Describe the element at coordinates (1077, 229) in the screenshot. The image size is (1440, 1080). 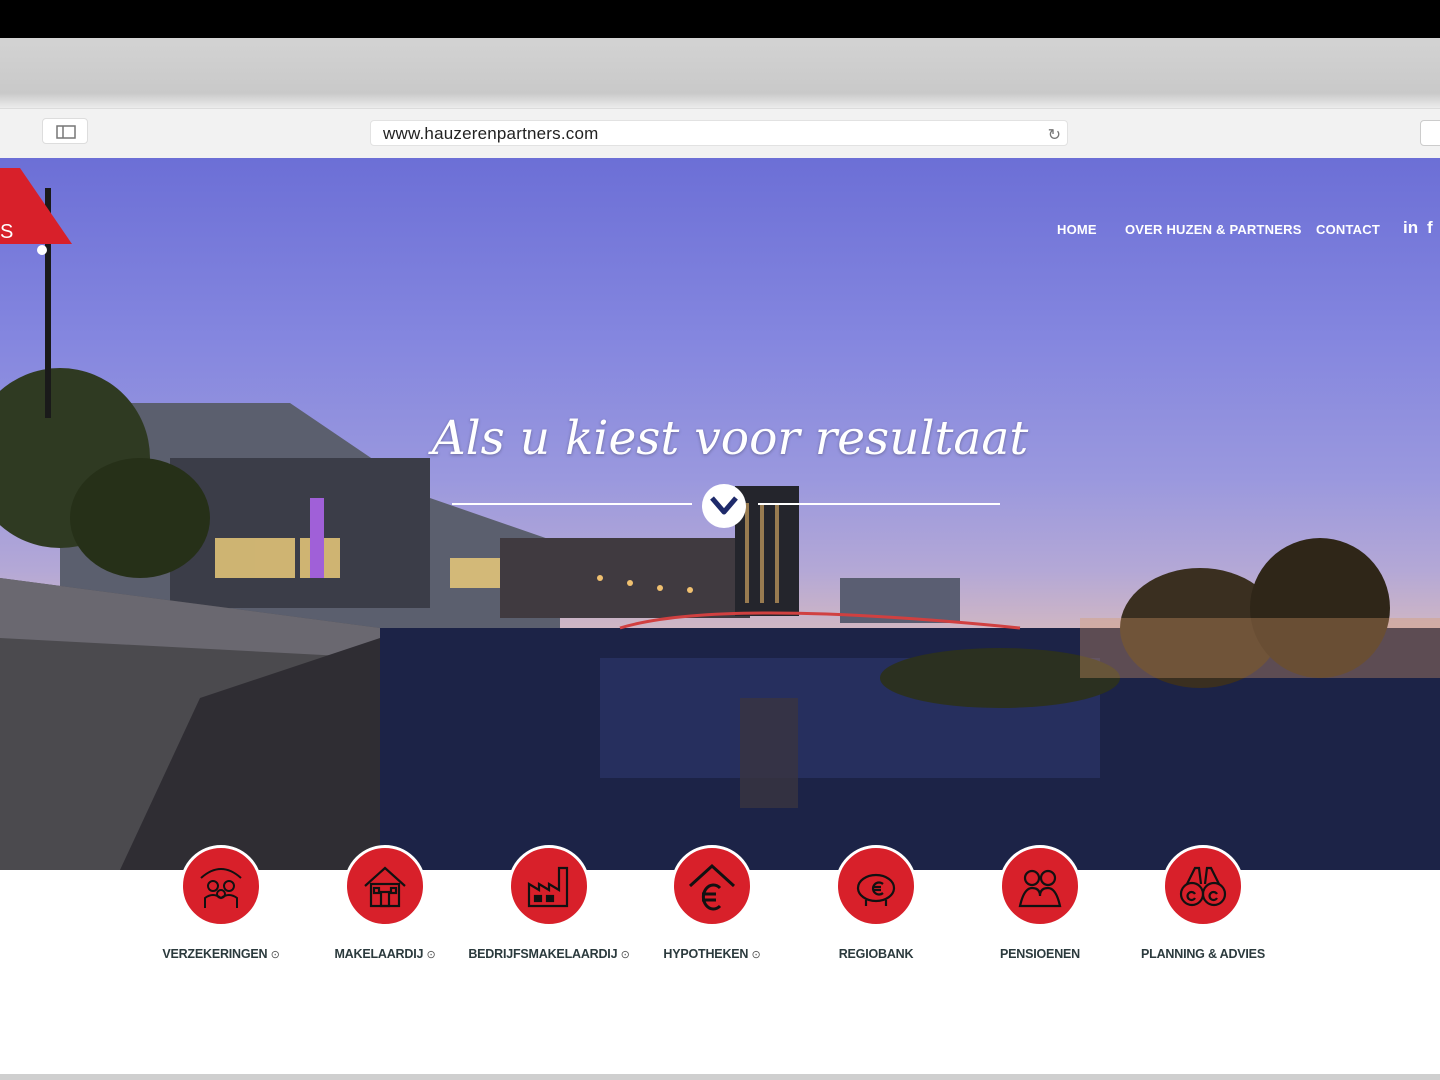
I see `nav-home: HOME` at that location.